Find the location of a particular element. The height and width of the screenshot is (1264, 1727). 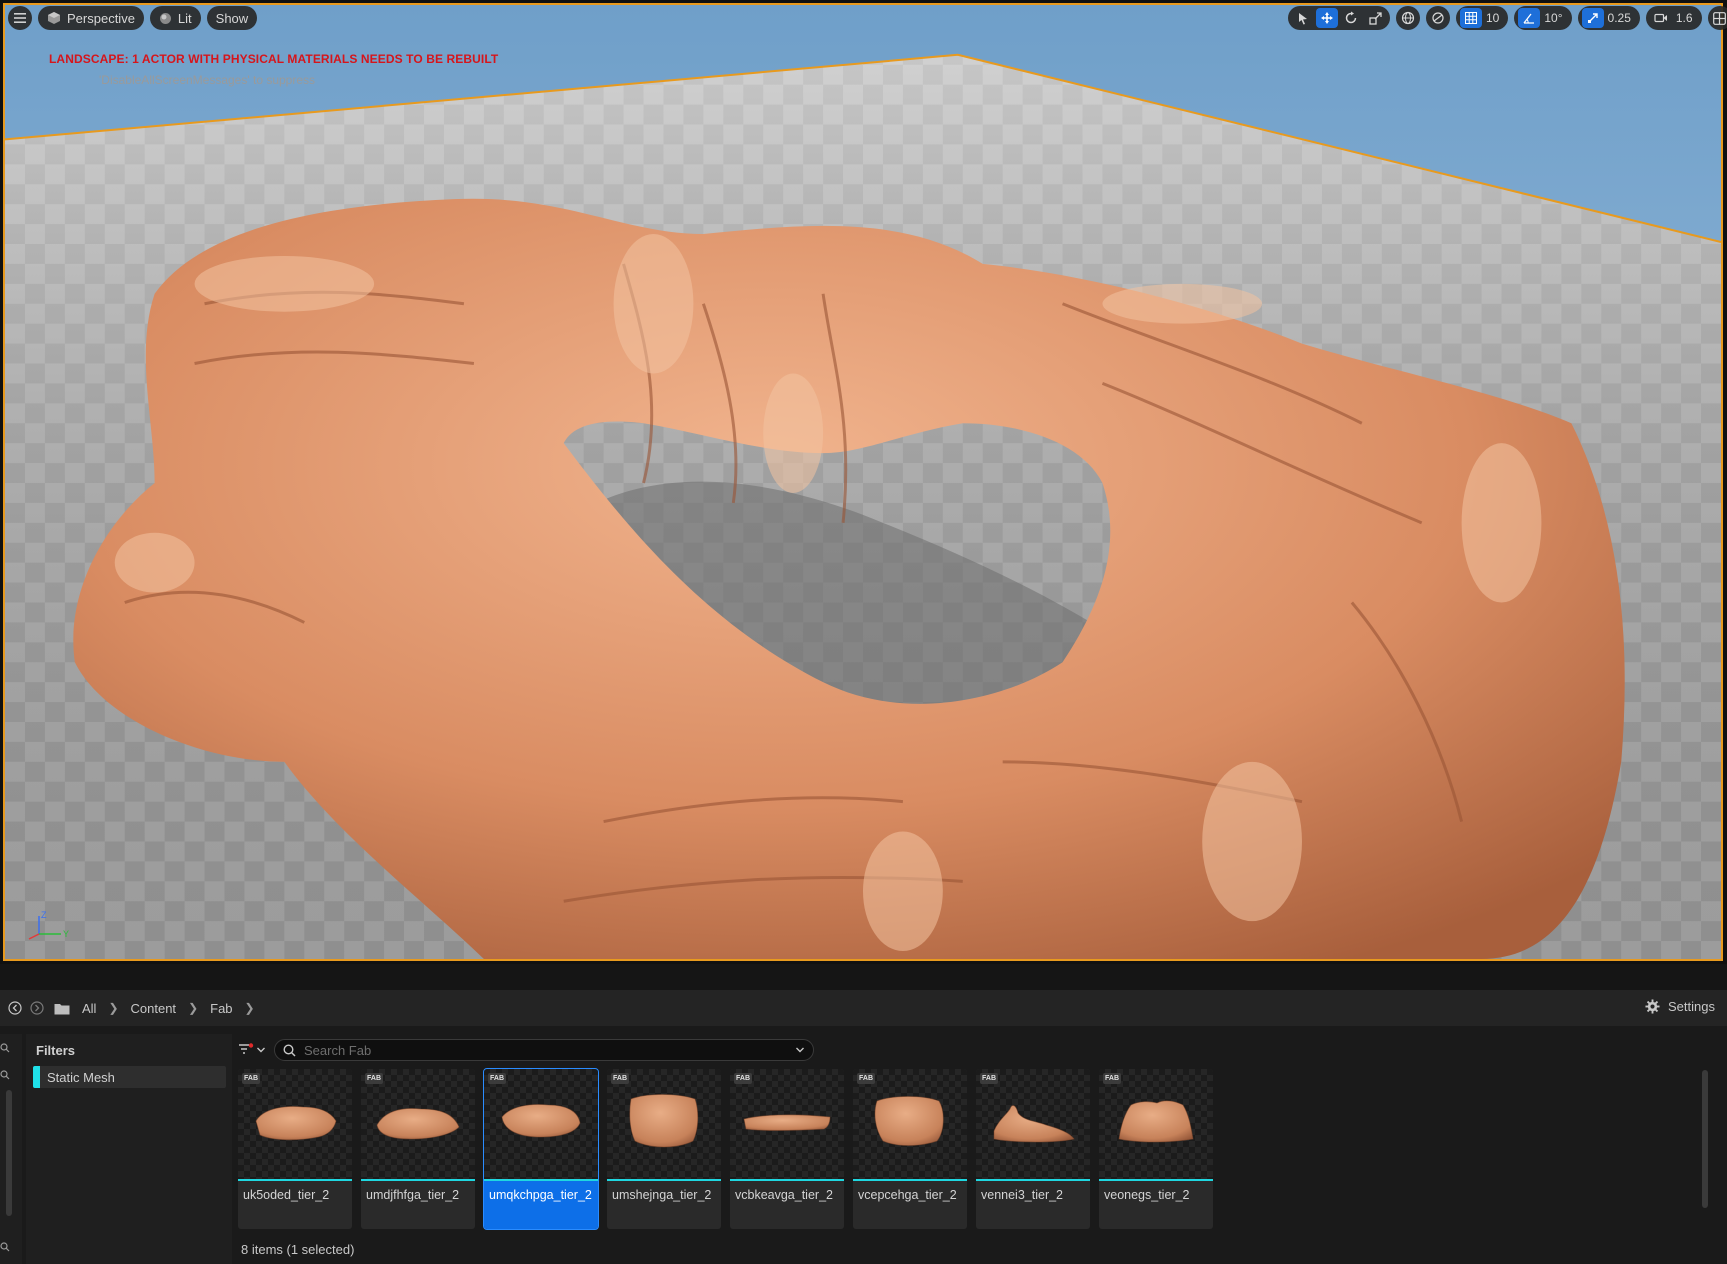

sphere-icon is located at coordinates (165, 18).